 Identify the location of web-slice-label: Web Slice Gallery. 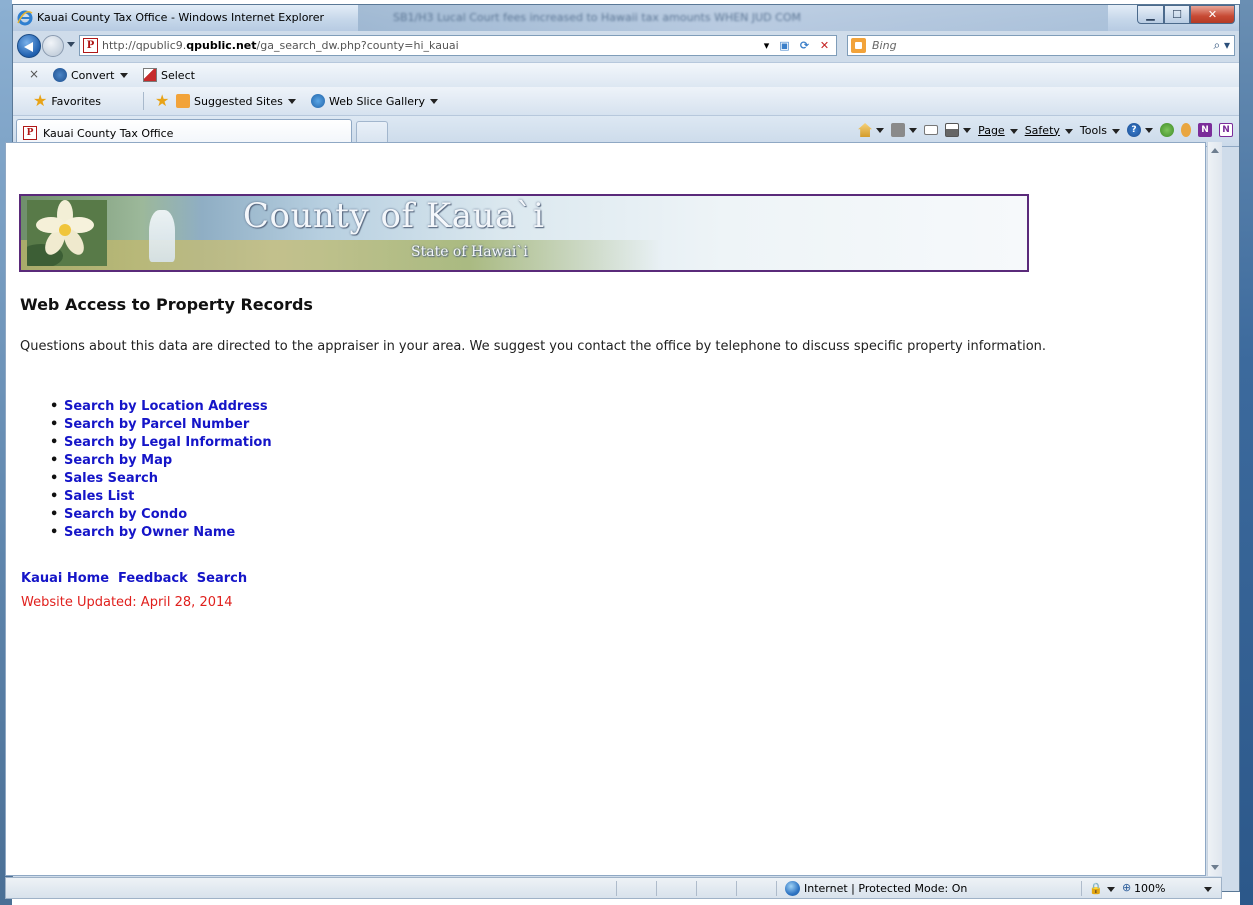
(377, 101).